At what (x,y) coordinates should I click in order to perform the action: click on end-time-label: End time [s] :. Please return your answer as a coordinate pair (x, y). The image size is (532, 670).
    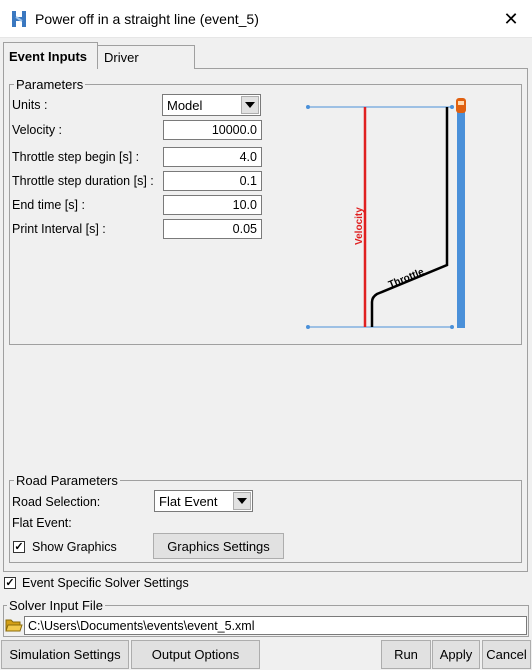
    Looking at the image, I should click on (48, 205).